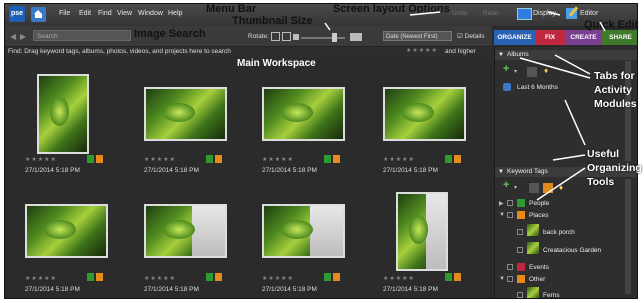  I want to click on menu-find: Find, so click(105, 13).